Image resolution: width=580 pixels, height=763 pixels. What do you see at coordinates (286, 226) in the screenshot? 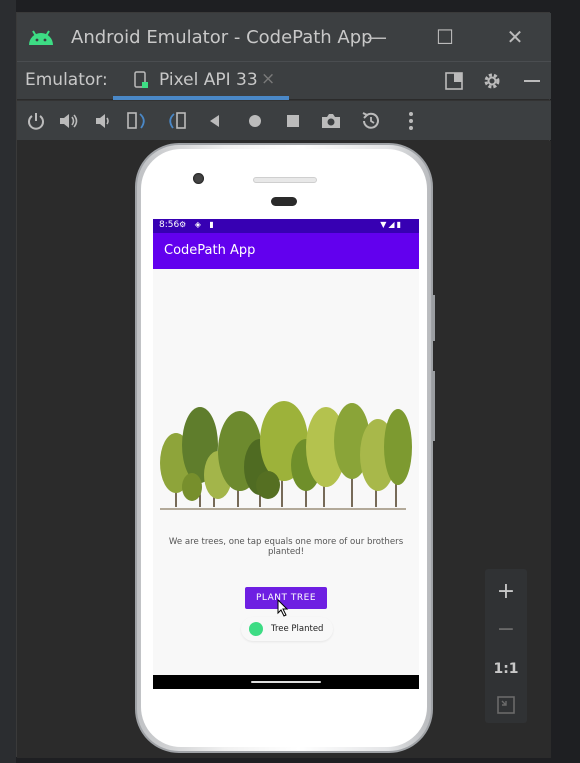
I see `status-bar: 8:56 ⚙ ◈ ▮ ▼◢▮` at bounding box center [286, 226].